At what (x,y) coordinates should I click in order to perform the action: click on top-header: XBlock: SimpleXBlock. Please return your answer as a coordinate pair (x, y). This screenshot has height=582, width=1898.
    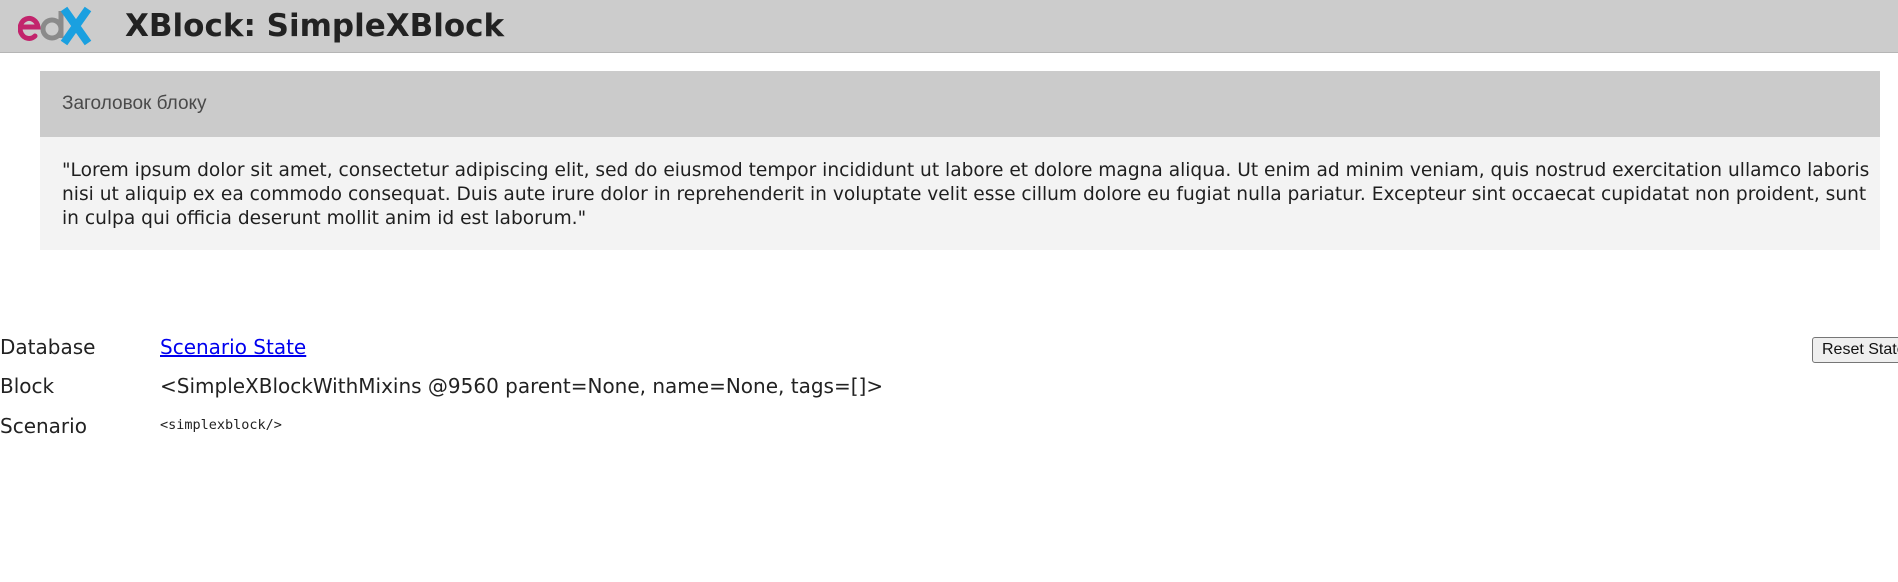
    Looking at the image, I should click on (949, 26).